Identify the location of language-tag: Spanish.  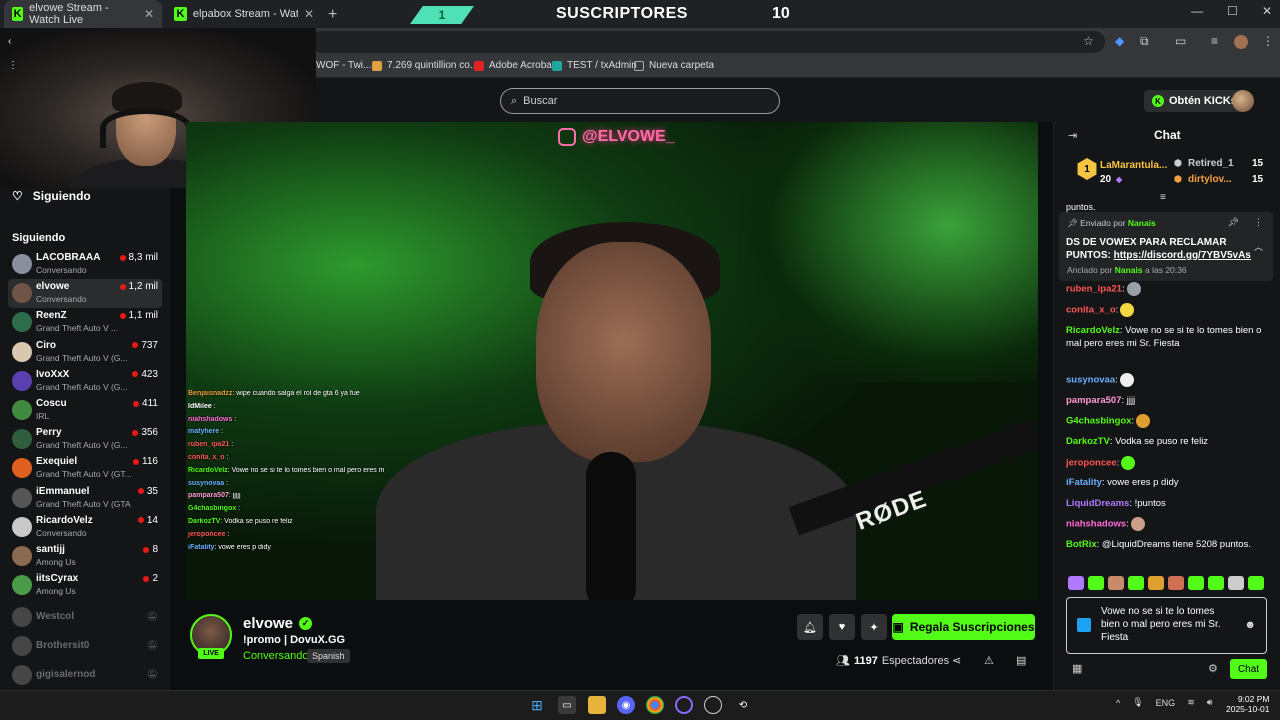
(328, 656).